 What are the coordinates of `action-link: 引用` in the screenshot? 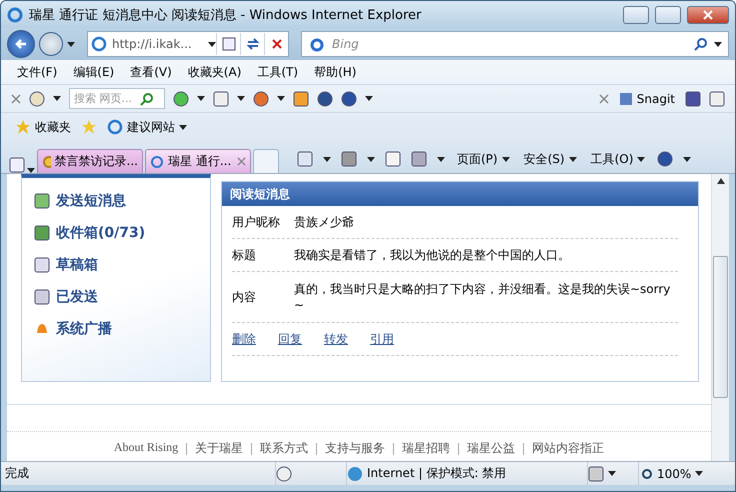 It's located at (382, 339).